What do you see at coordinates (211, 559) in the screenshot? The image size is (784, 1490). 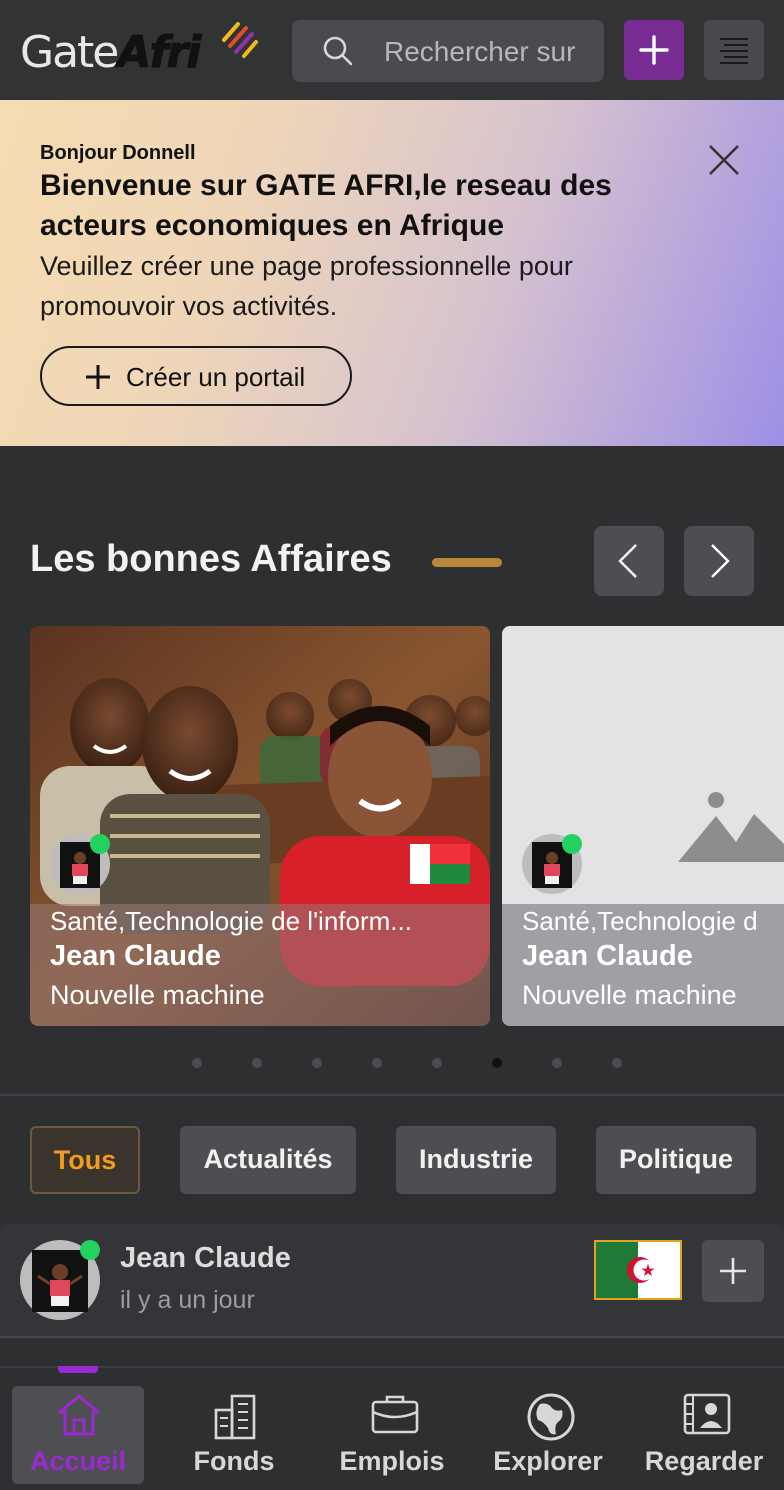 I see `deals-section-title: Les bonnes Affaires` at bounding box center [211, 559].